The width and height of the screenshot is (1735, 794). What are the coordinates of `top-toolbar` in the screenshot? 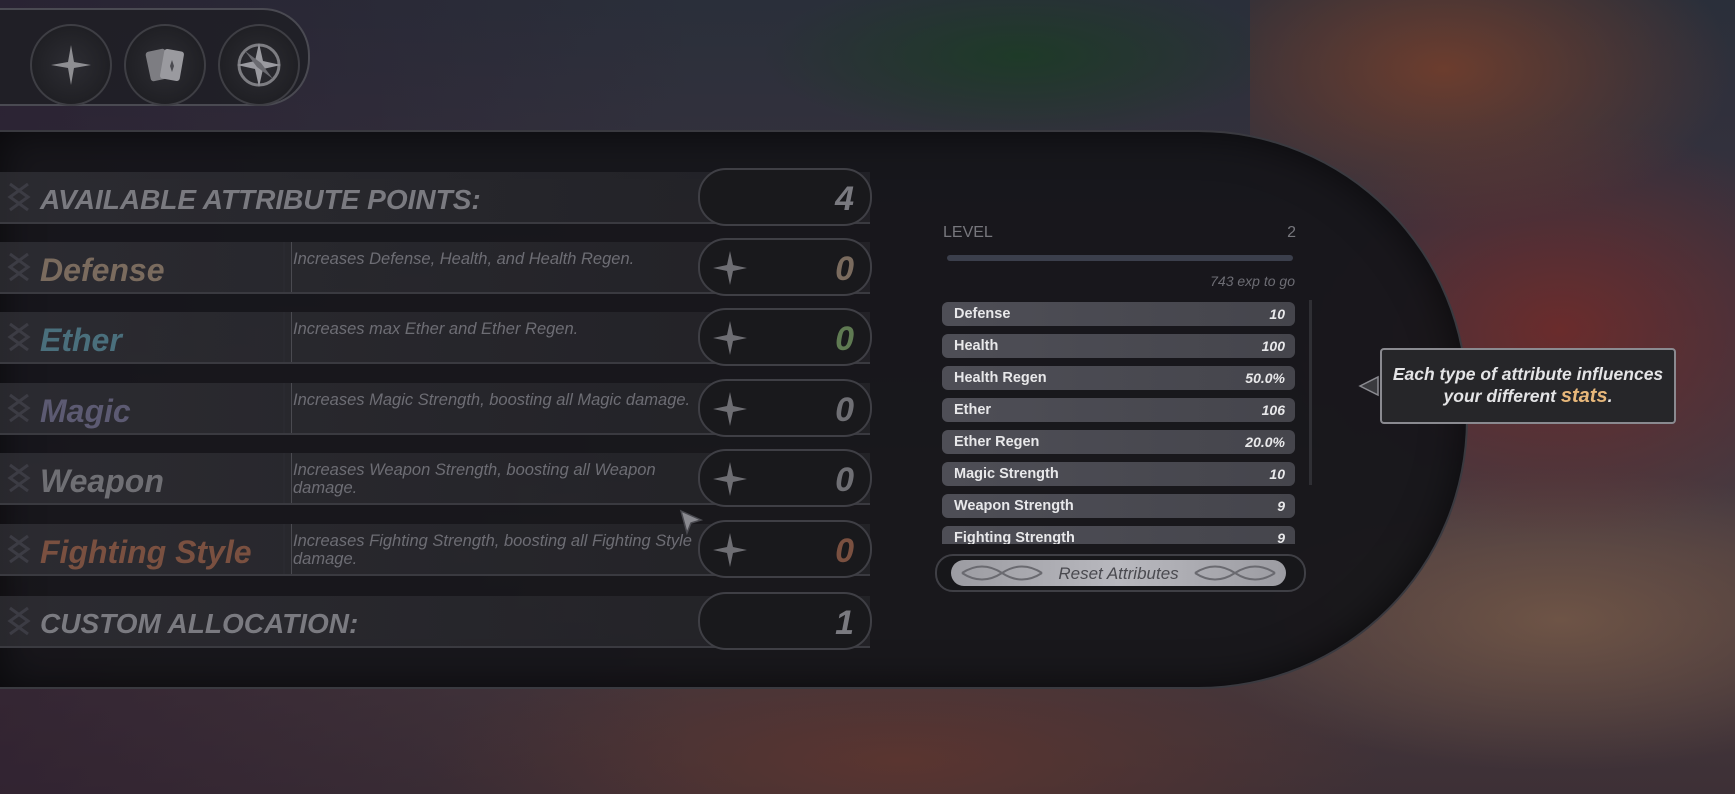 It's located at (155, 57).